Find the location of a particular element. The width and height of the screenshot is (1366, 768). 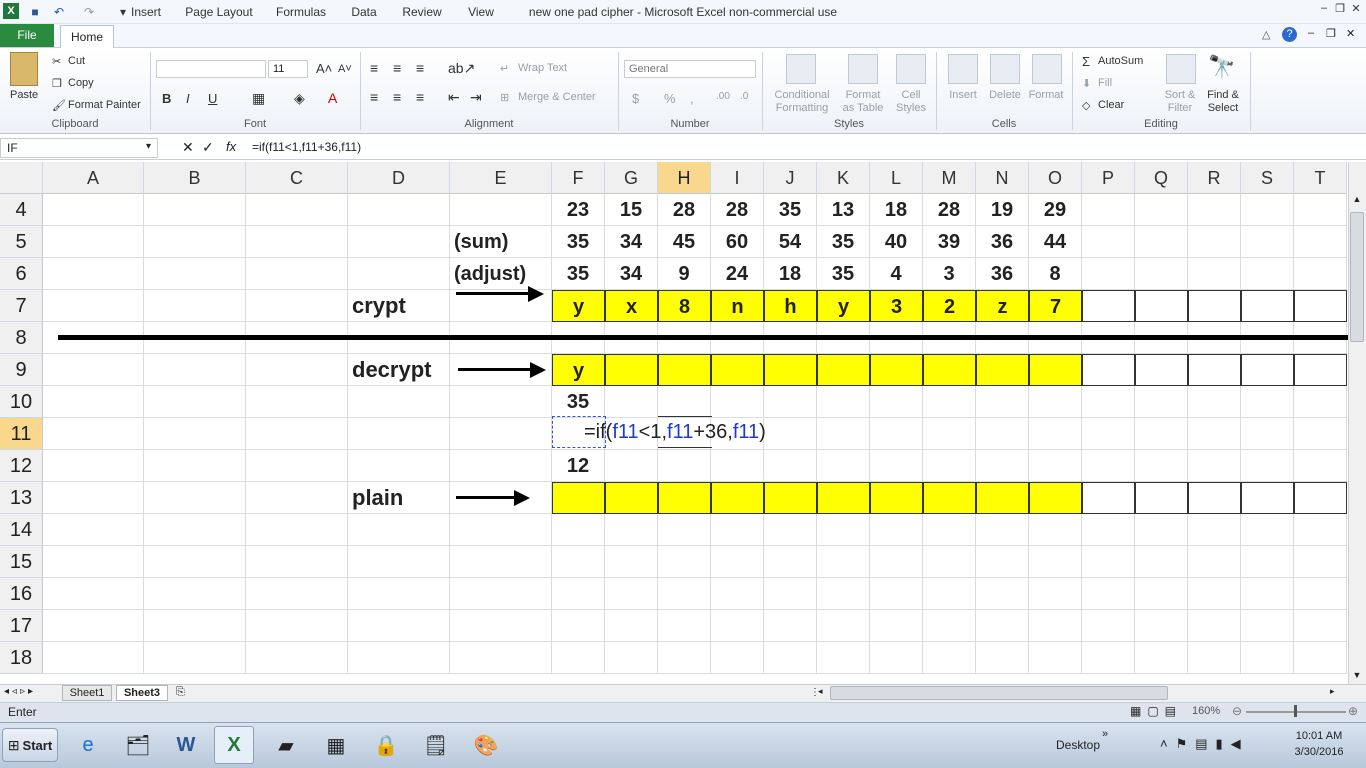

cell-g10 is located at coordinates (631, 402).